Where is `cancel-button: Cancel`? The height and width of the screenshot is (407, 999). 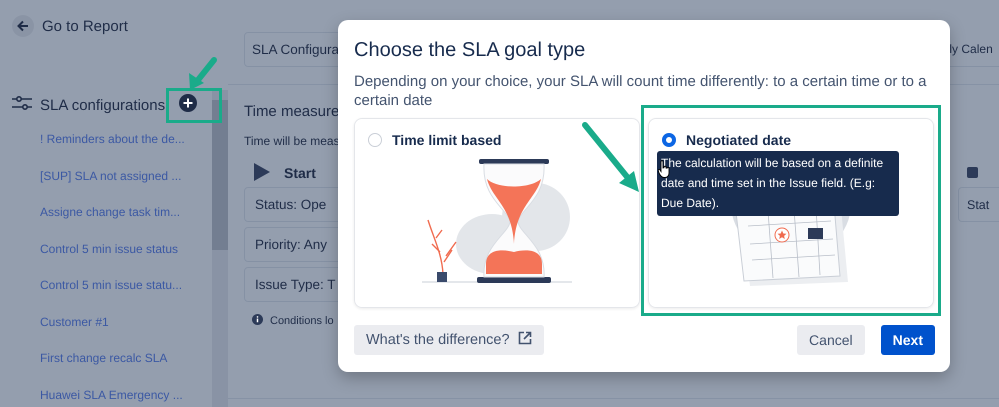 cancel-button: Cancel is located at coordinates (831, 340).